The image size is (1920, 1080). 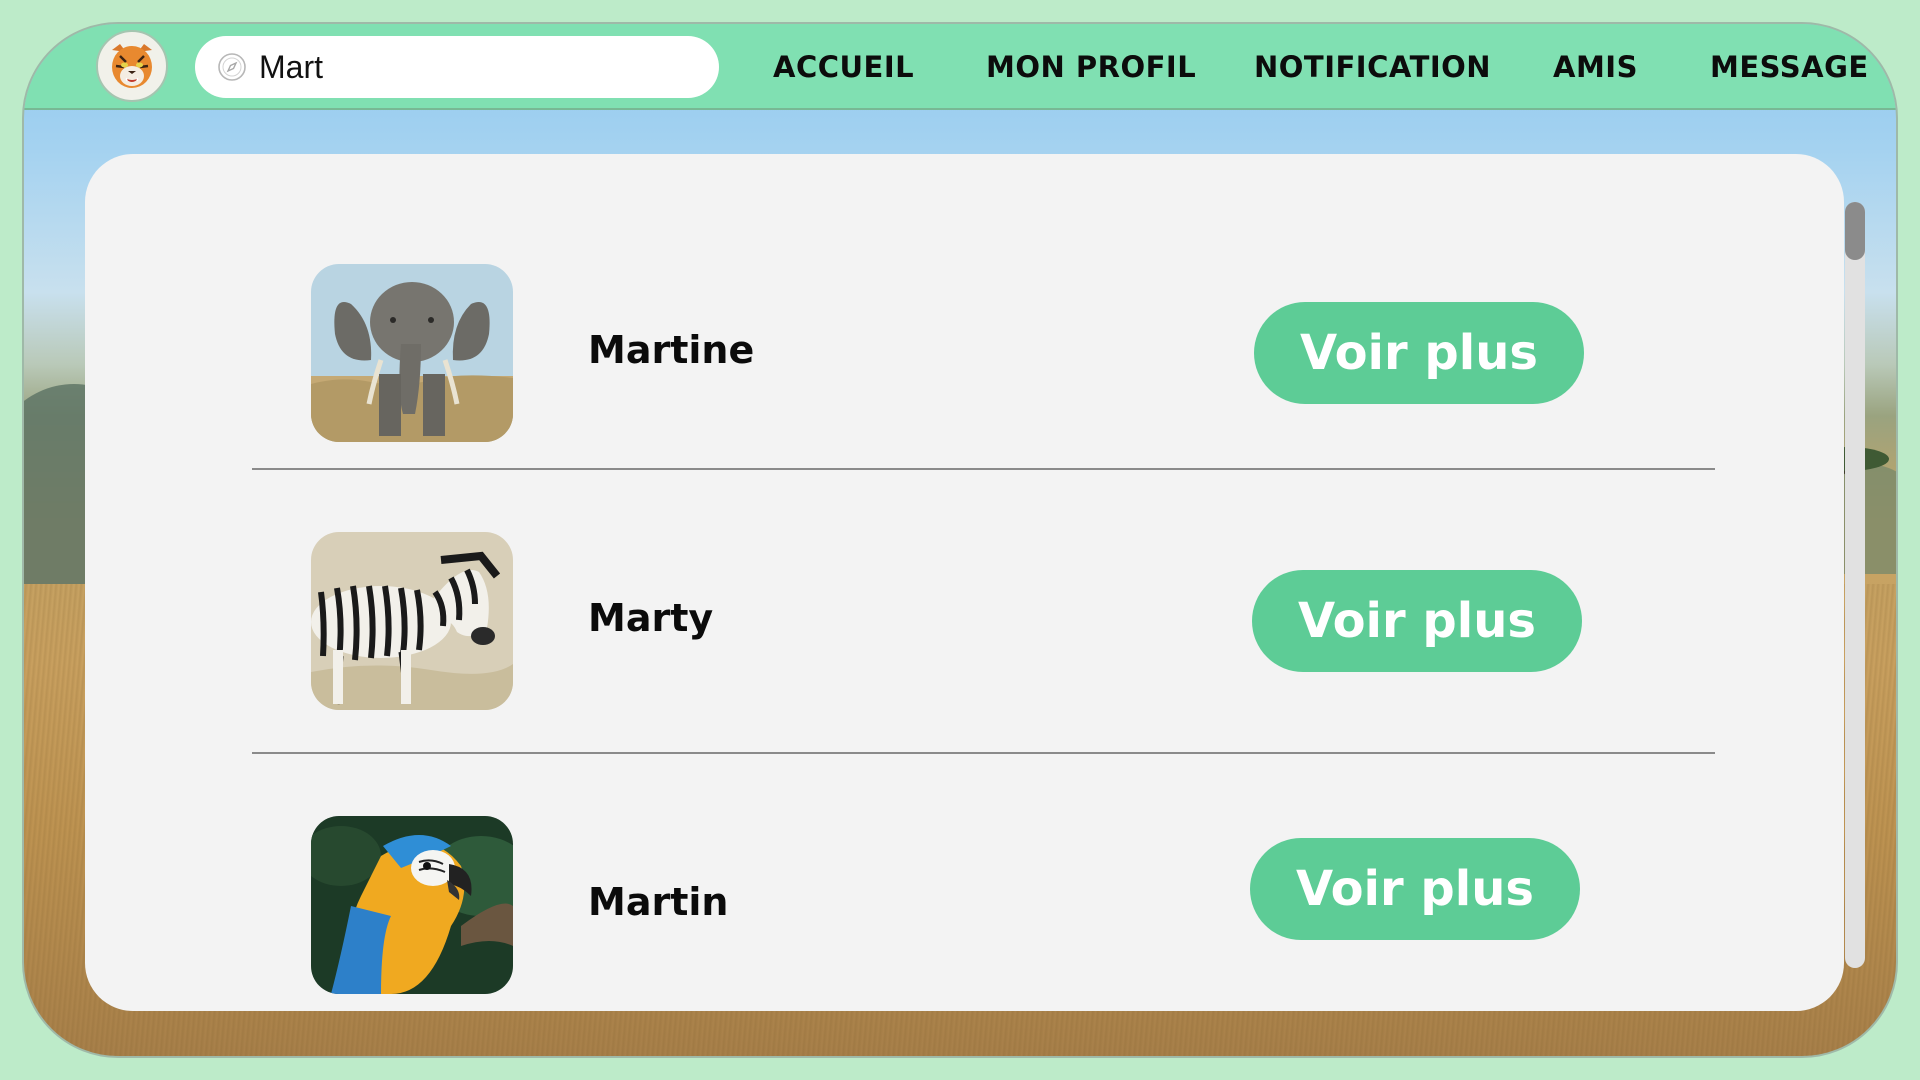 What do you see at coordinates (671, 350) in the screenshot?
I see `result-name: Martine` at bounding box center [671, 350].